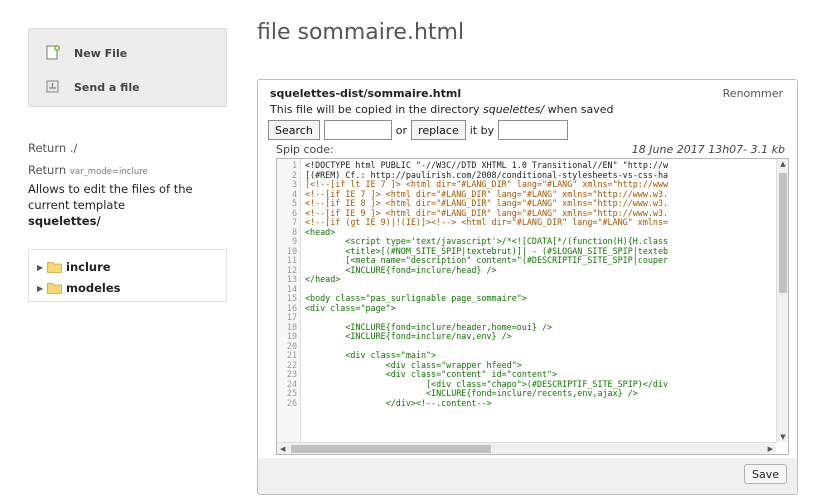 The image size is (820, 497). Describe the element at coordinates (108, 172) in the screenshot. I see `return-param: var_mode=inclure` at that location.